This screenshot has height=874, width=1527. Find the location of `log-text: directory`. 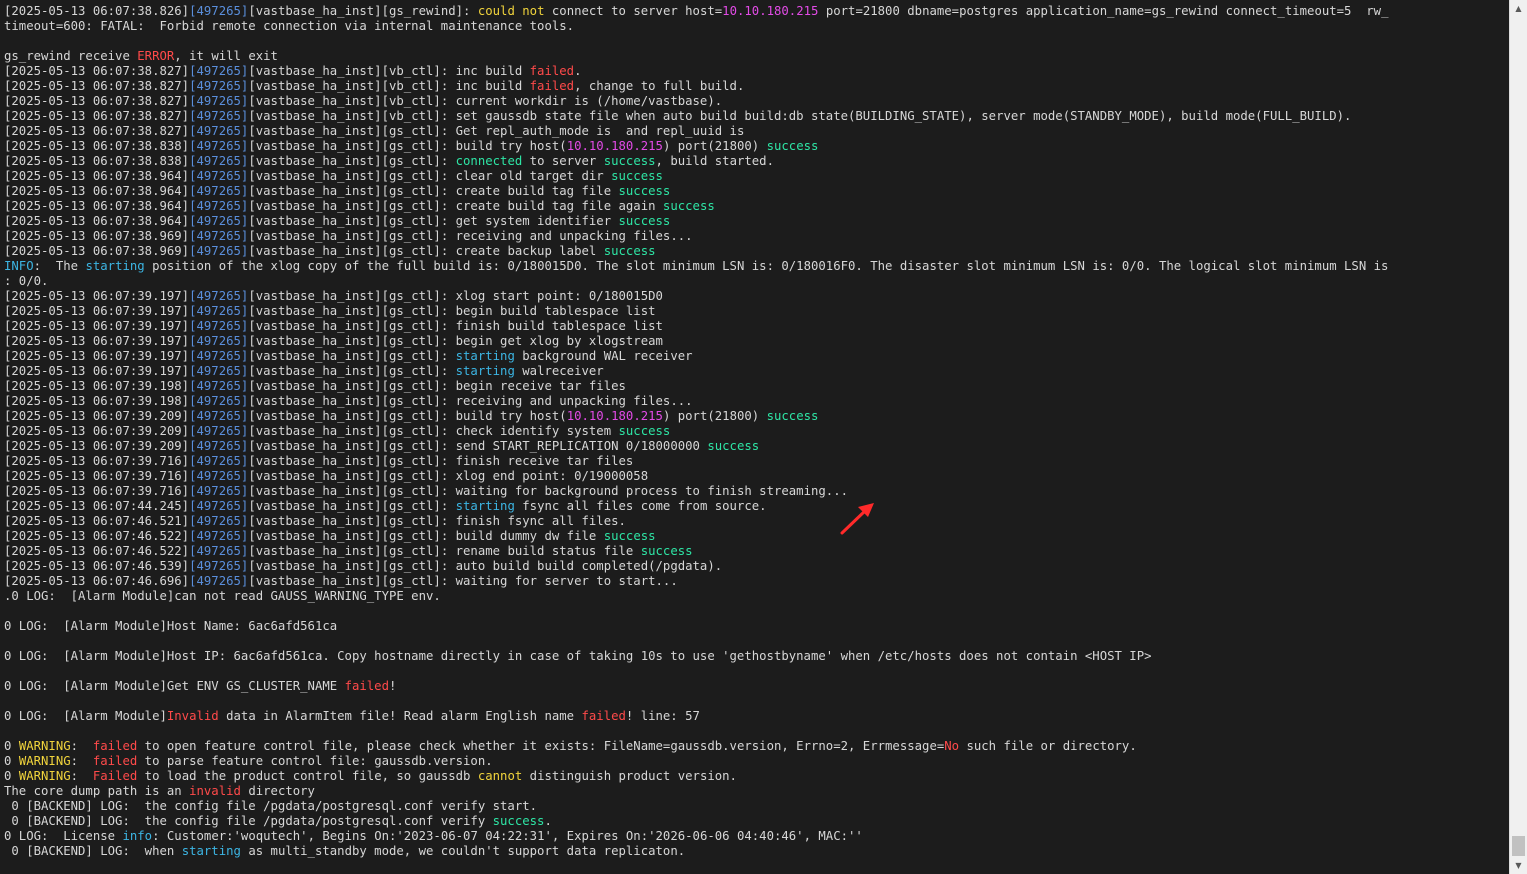

log-text: directory is located at coordinates (277, 791).